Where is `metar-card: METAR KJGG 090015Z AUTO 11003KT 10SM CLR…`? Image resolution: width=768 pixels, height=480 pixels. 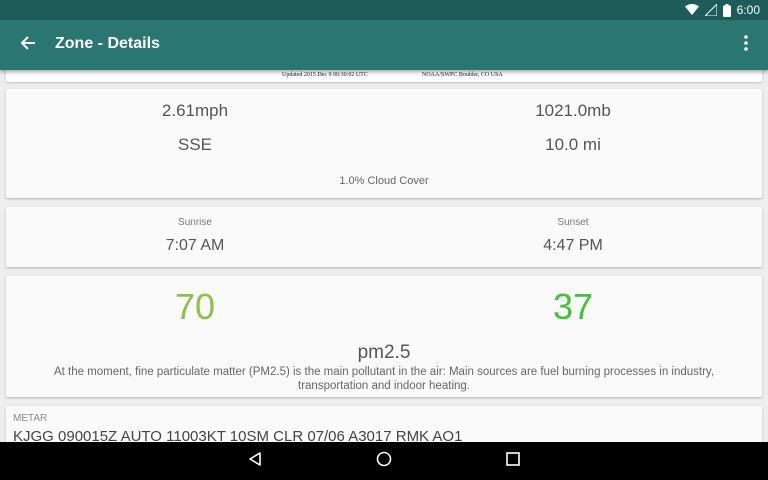 metar-card: METAR KJGG 090015Z AUTO 11003KT 10SM CLR… is located at coordinates (384, 424).